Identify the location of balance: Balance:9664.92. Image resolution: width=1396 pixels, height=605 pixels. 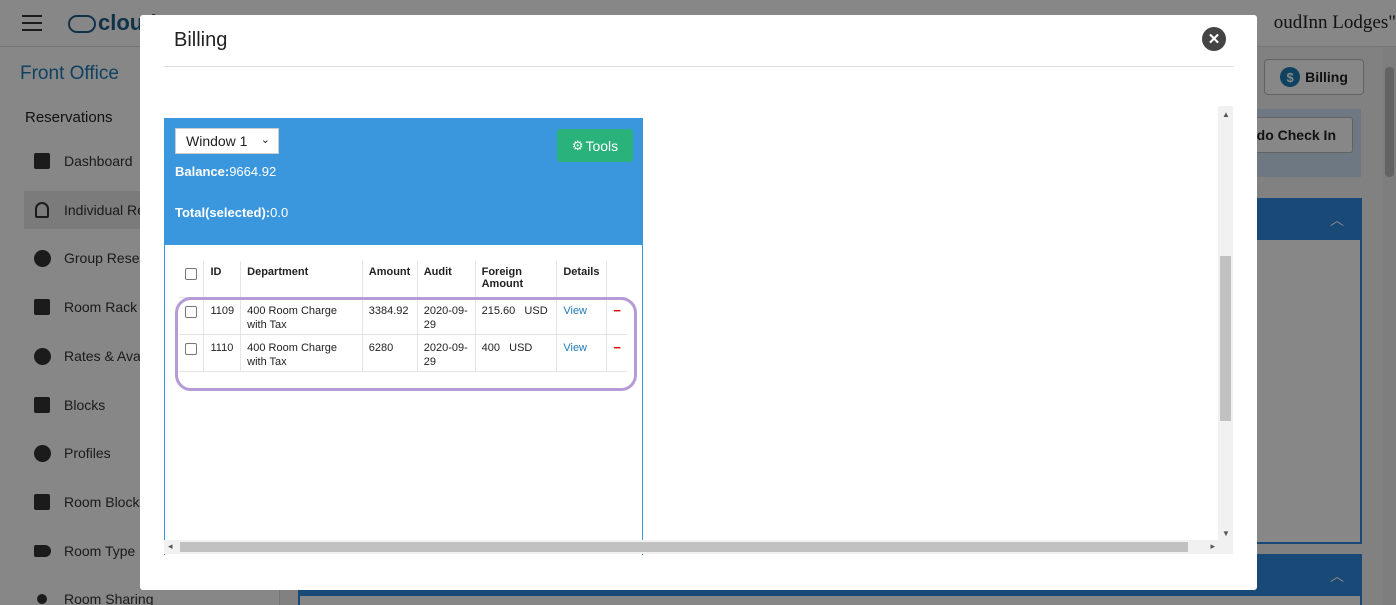
(226, 171).